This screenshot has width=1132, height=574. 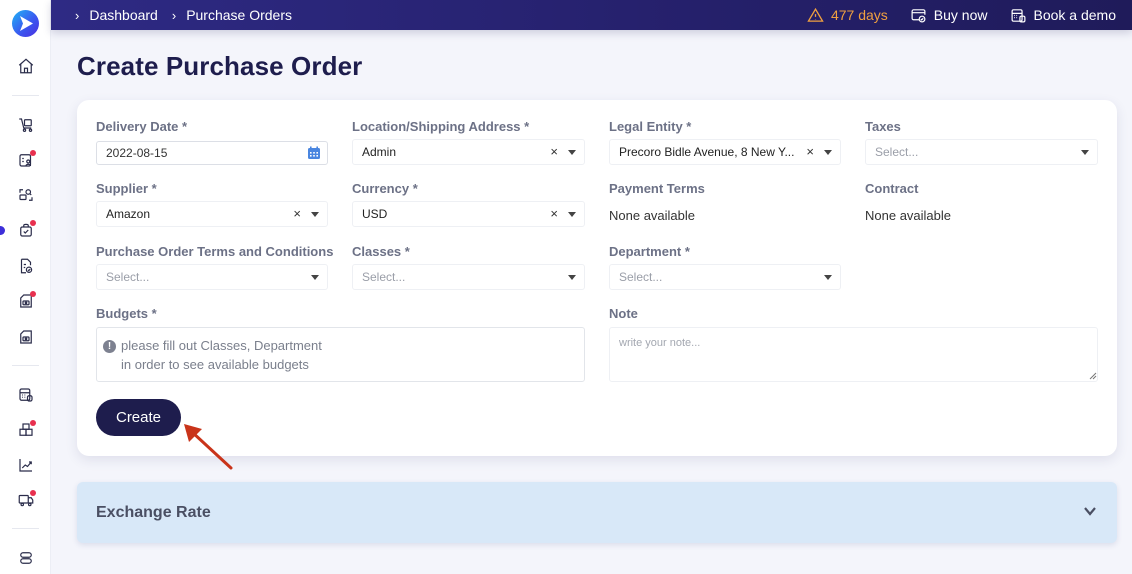 What do you see at coordinates (25, 287) in the screenshot?
I see `sidebar` at bounding box center [25, 287].